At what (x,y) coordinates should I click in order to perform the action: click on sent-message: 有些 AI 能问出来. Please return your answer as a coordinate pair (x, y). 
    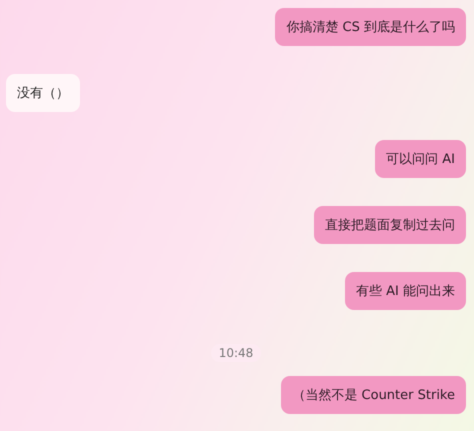
    Looking at the image, I should click on (405, 291).